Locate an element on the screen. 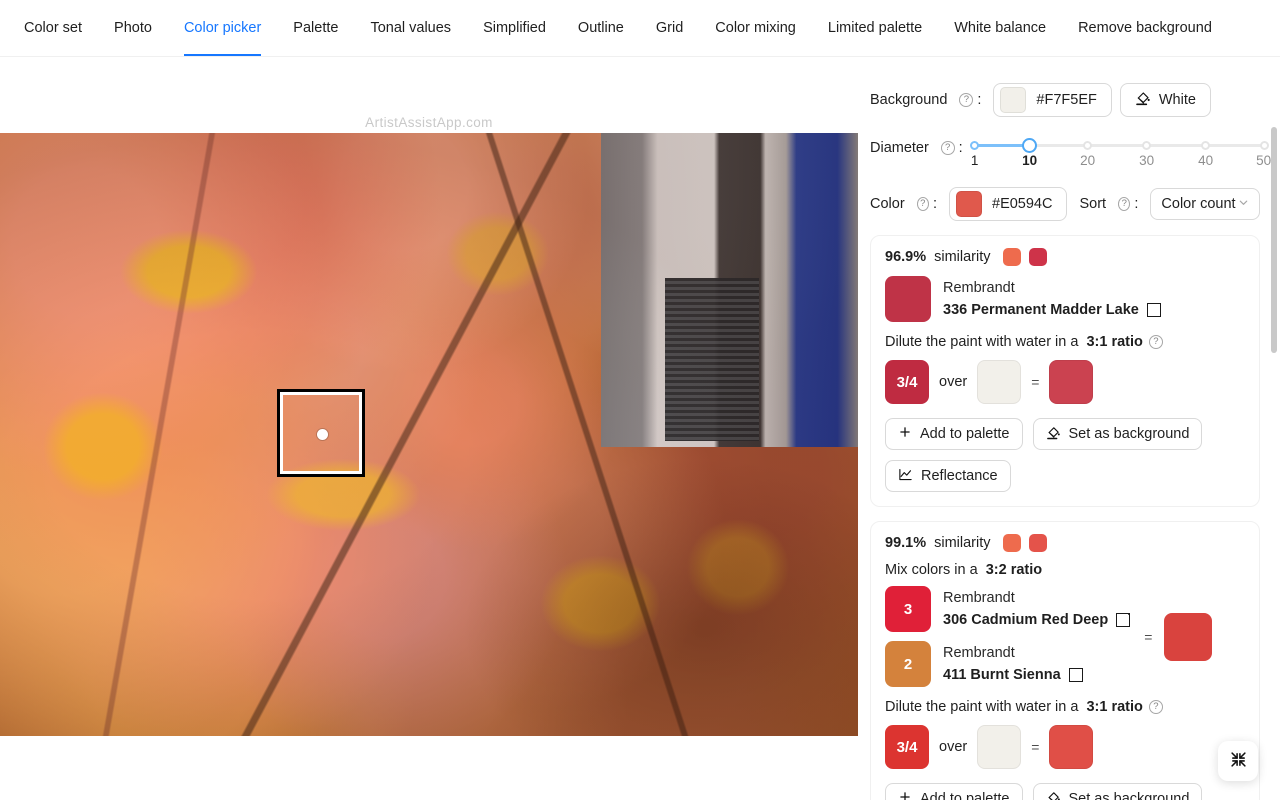 This screenshot has width=1280, height=800. diameter-row: Diameter ? : 1 10 20 30 40 50 is located at coordinates (1070, 149).